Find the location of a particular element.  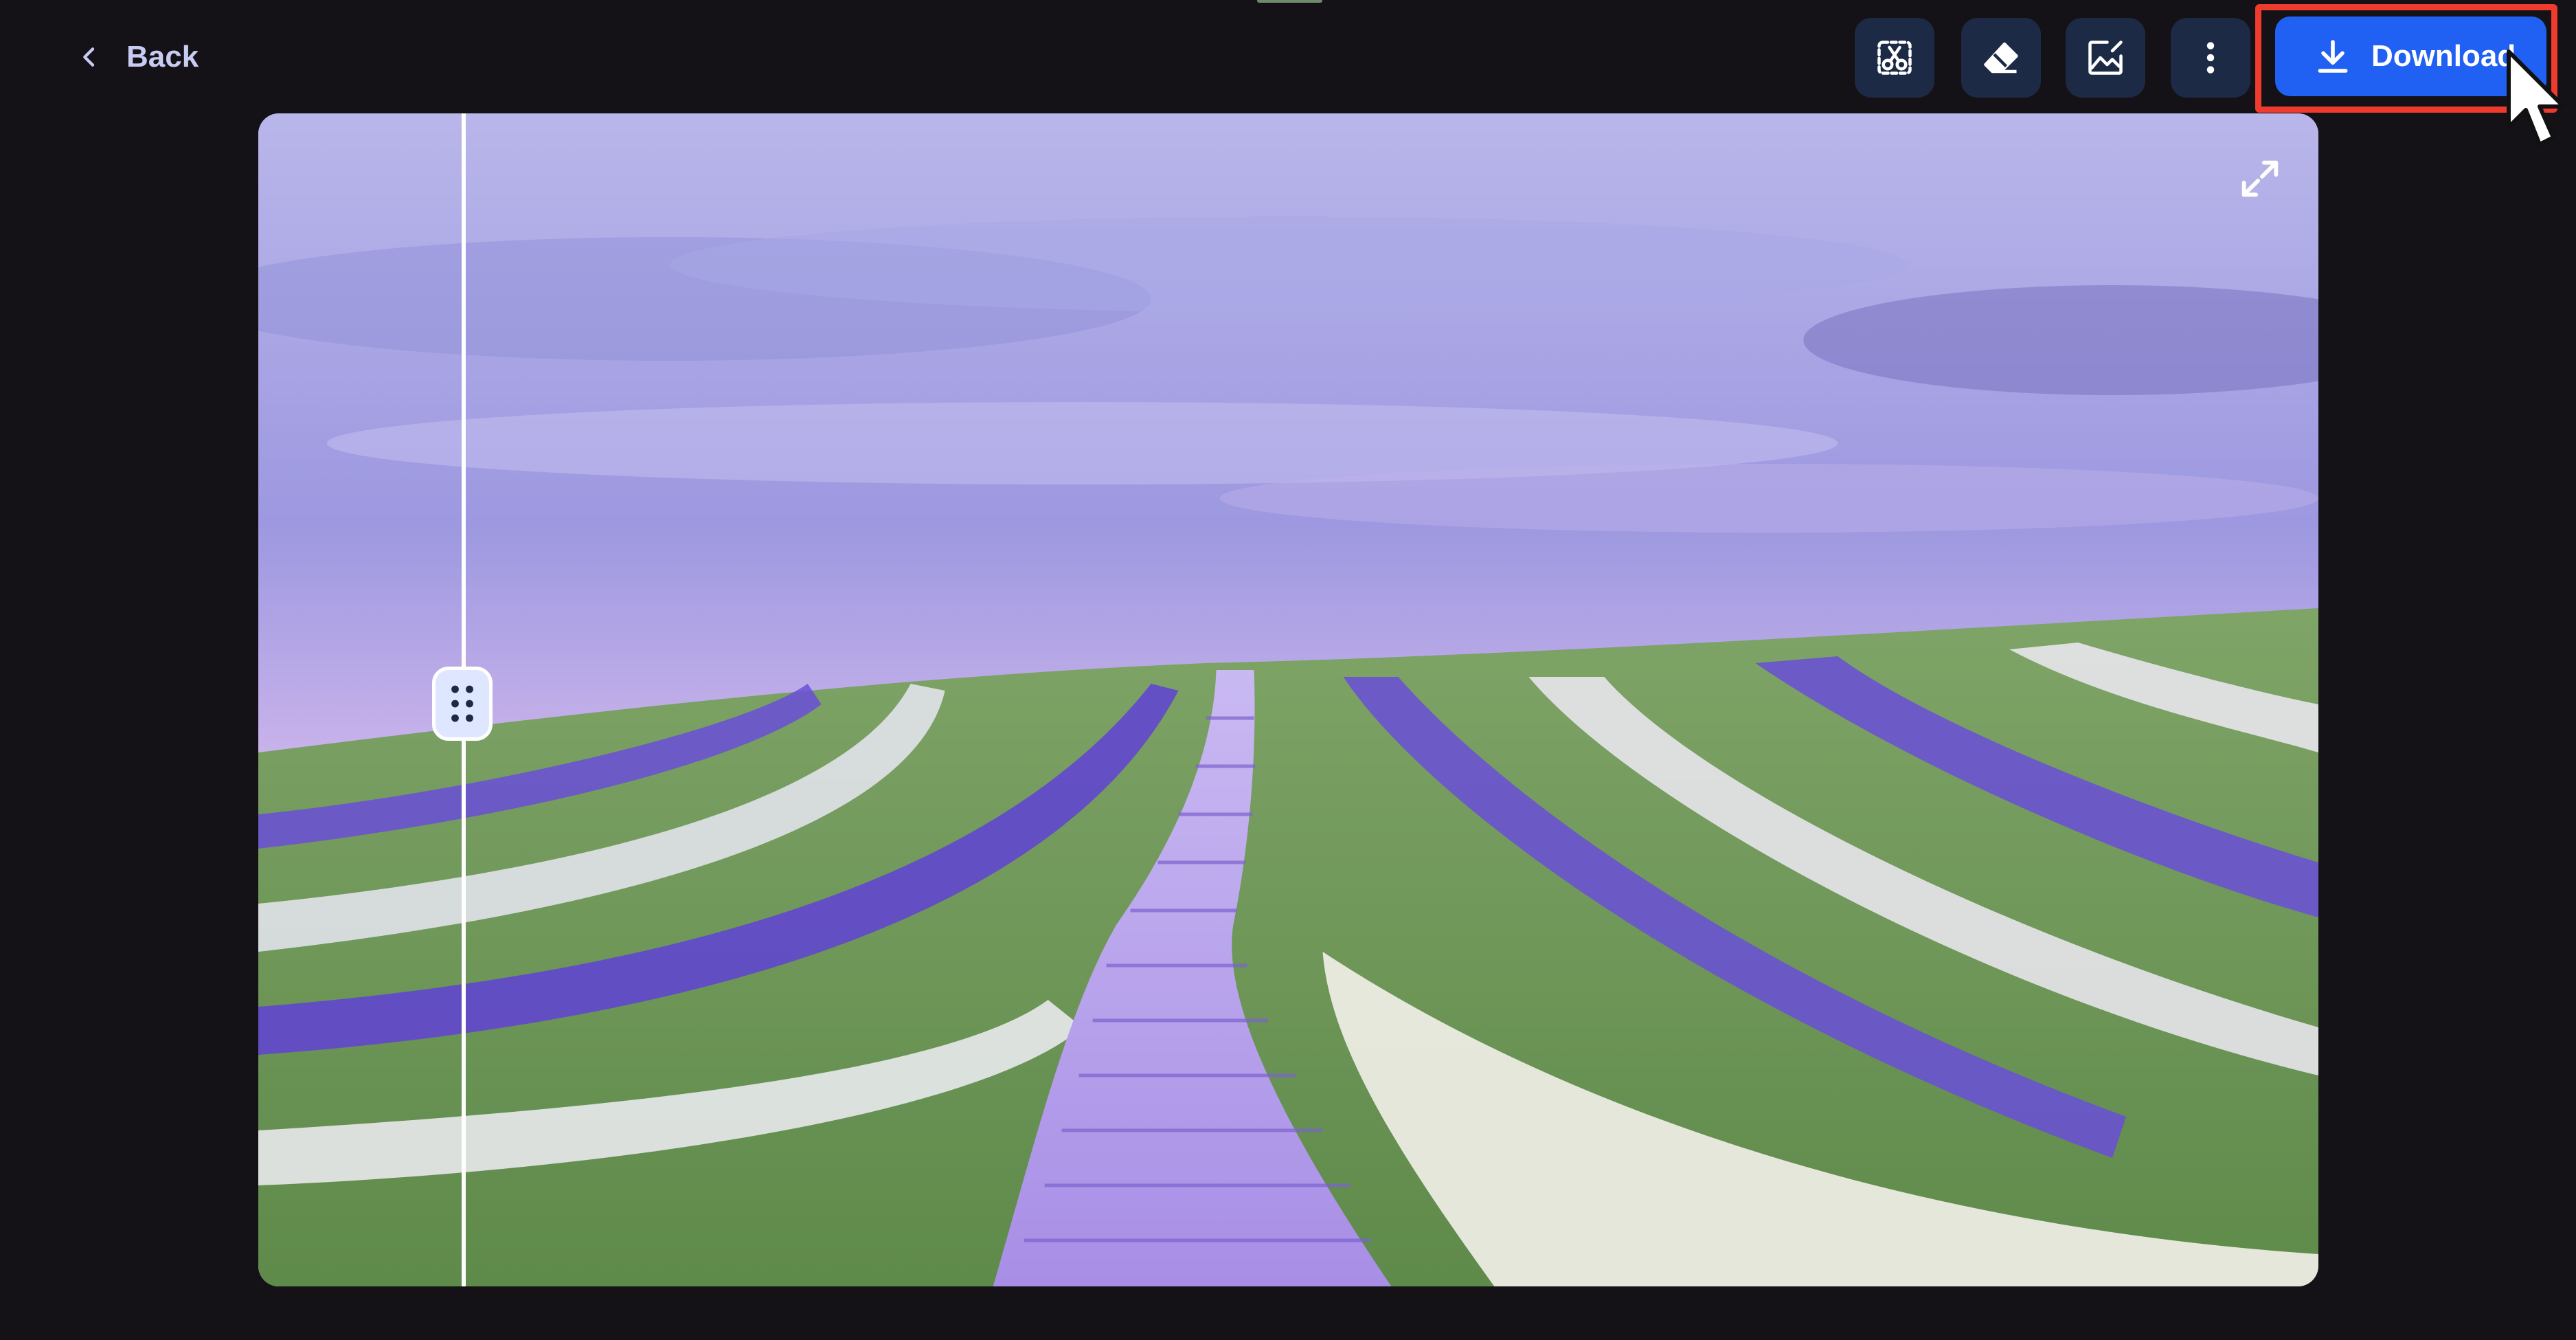

more-options-button is located at coordinates (2210, 58).